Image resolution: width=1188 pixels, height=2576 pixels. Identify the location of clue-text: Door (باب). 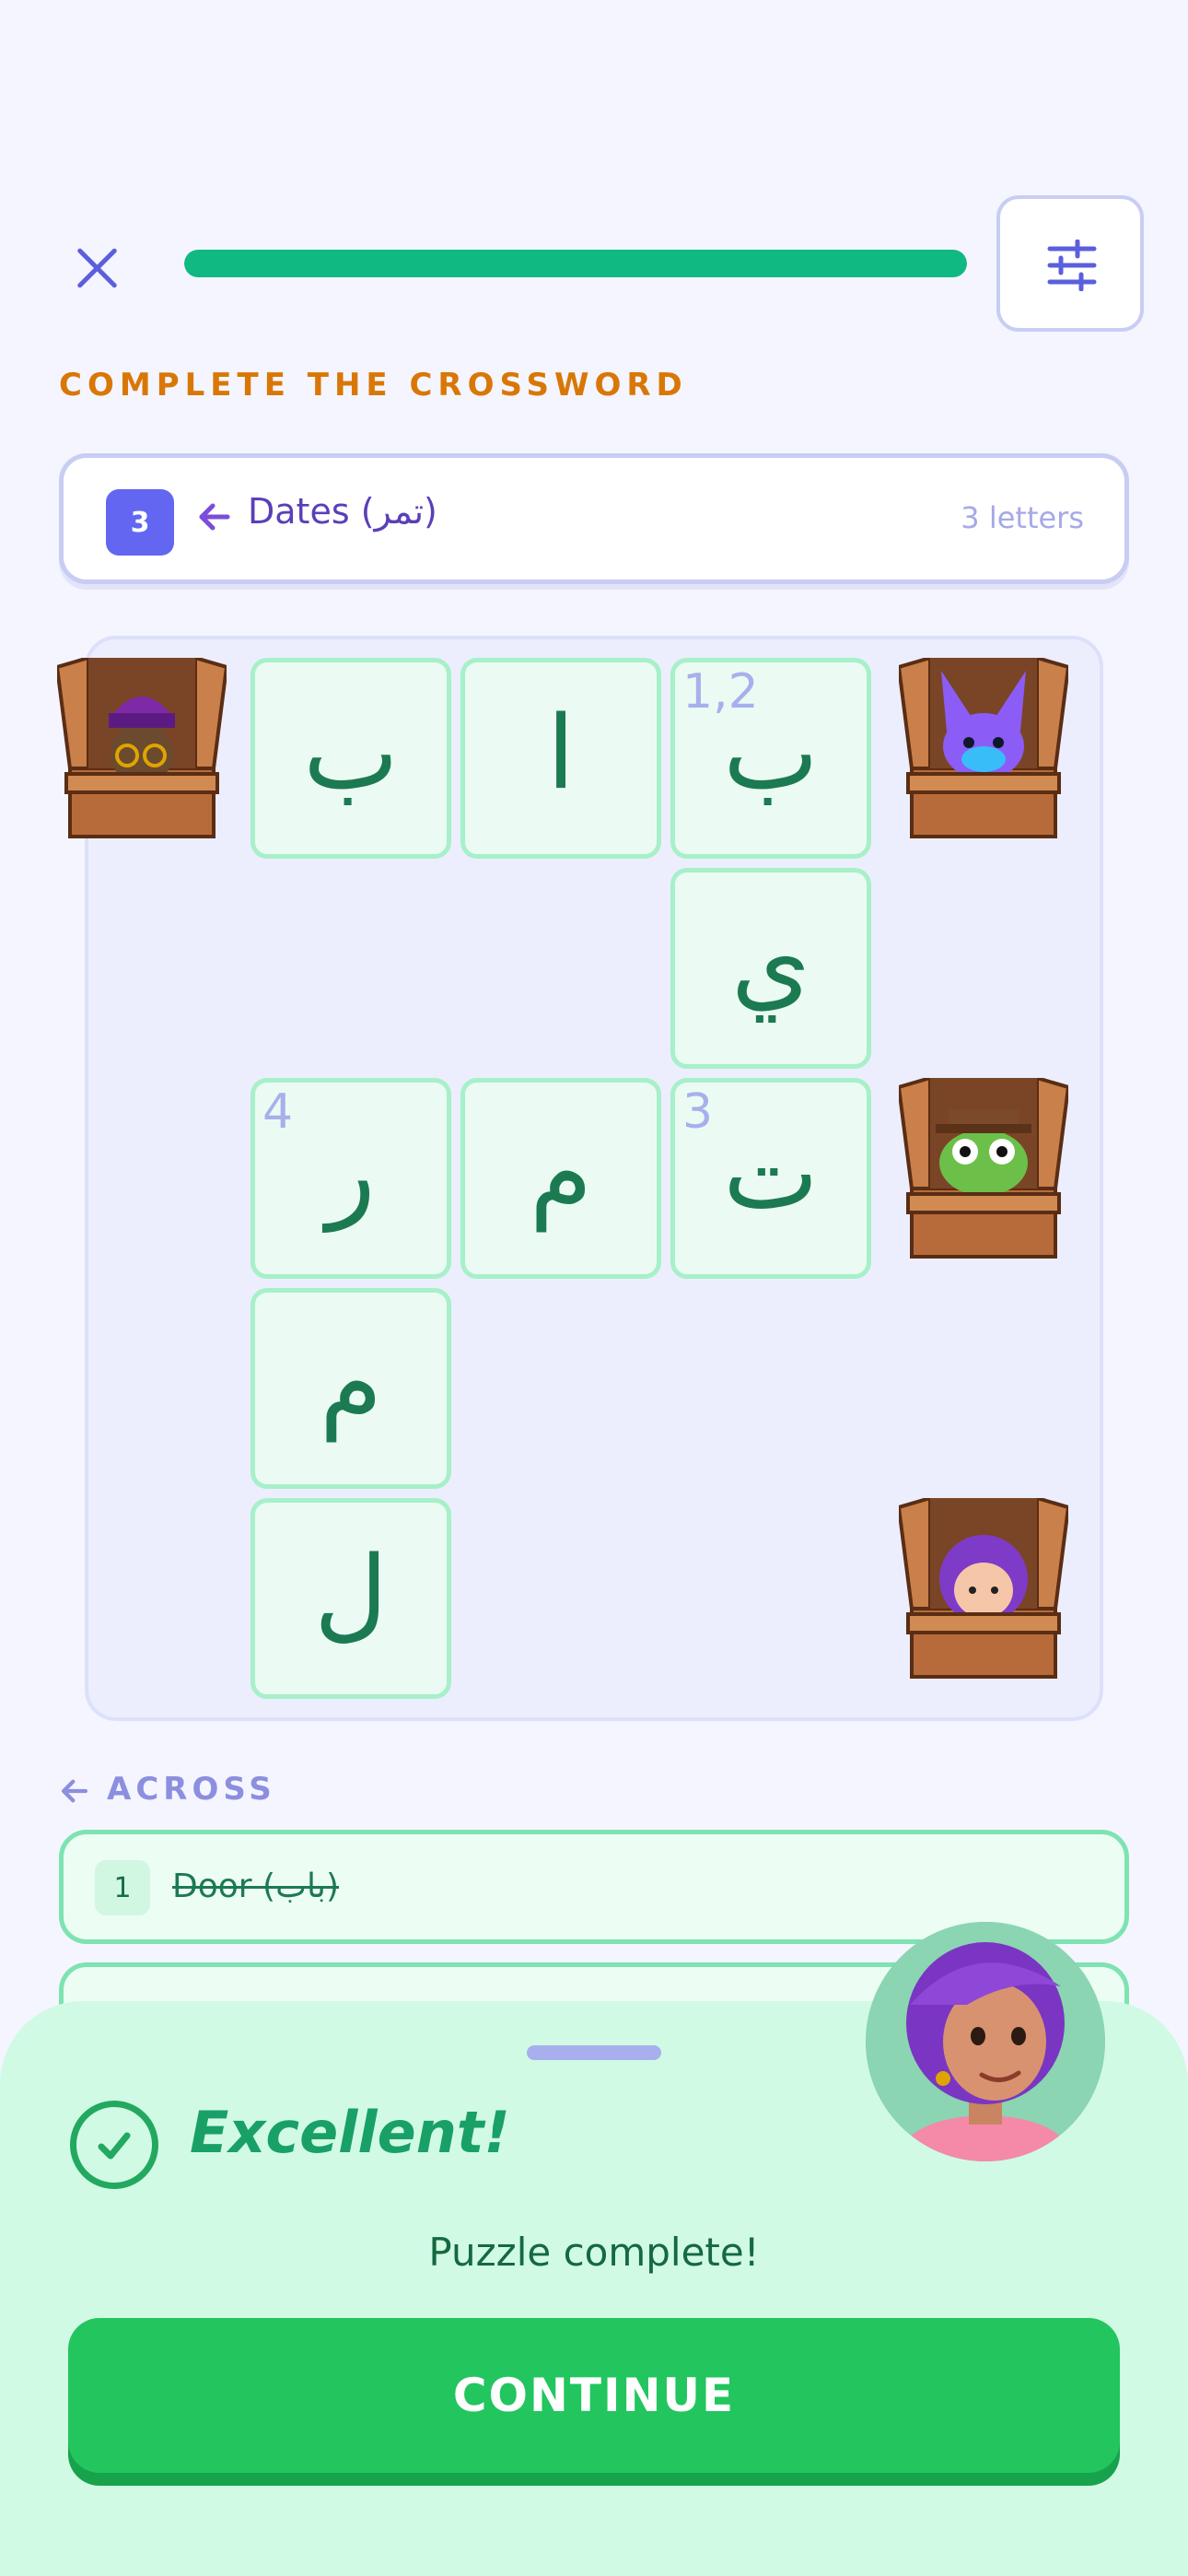
(256, 1886).